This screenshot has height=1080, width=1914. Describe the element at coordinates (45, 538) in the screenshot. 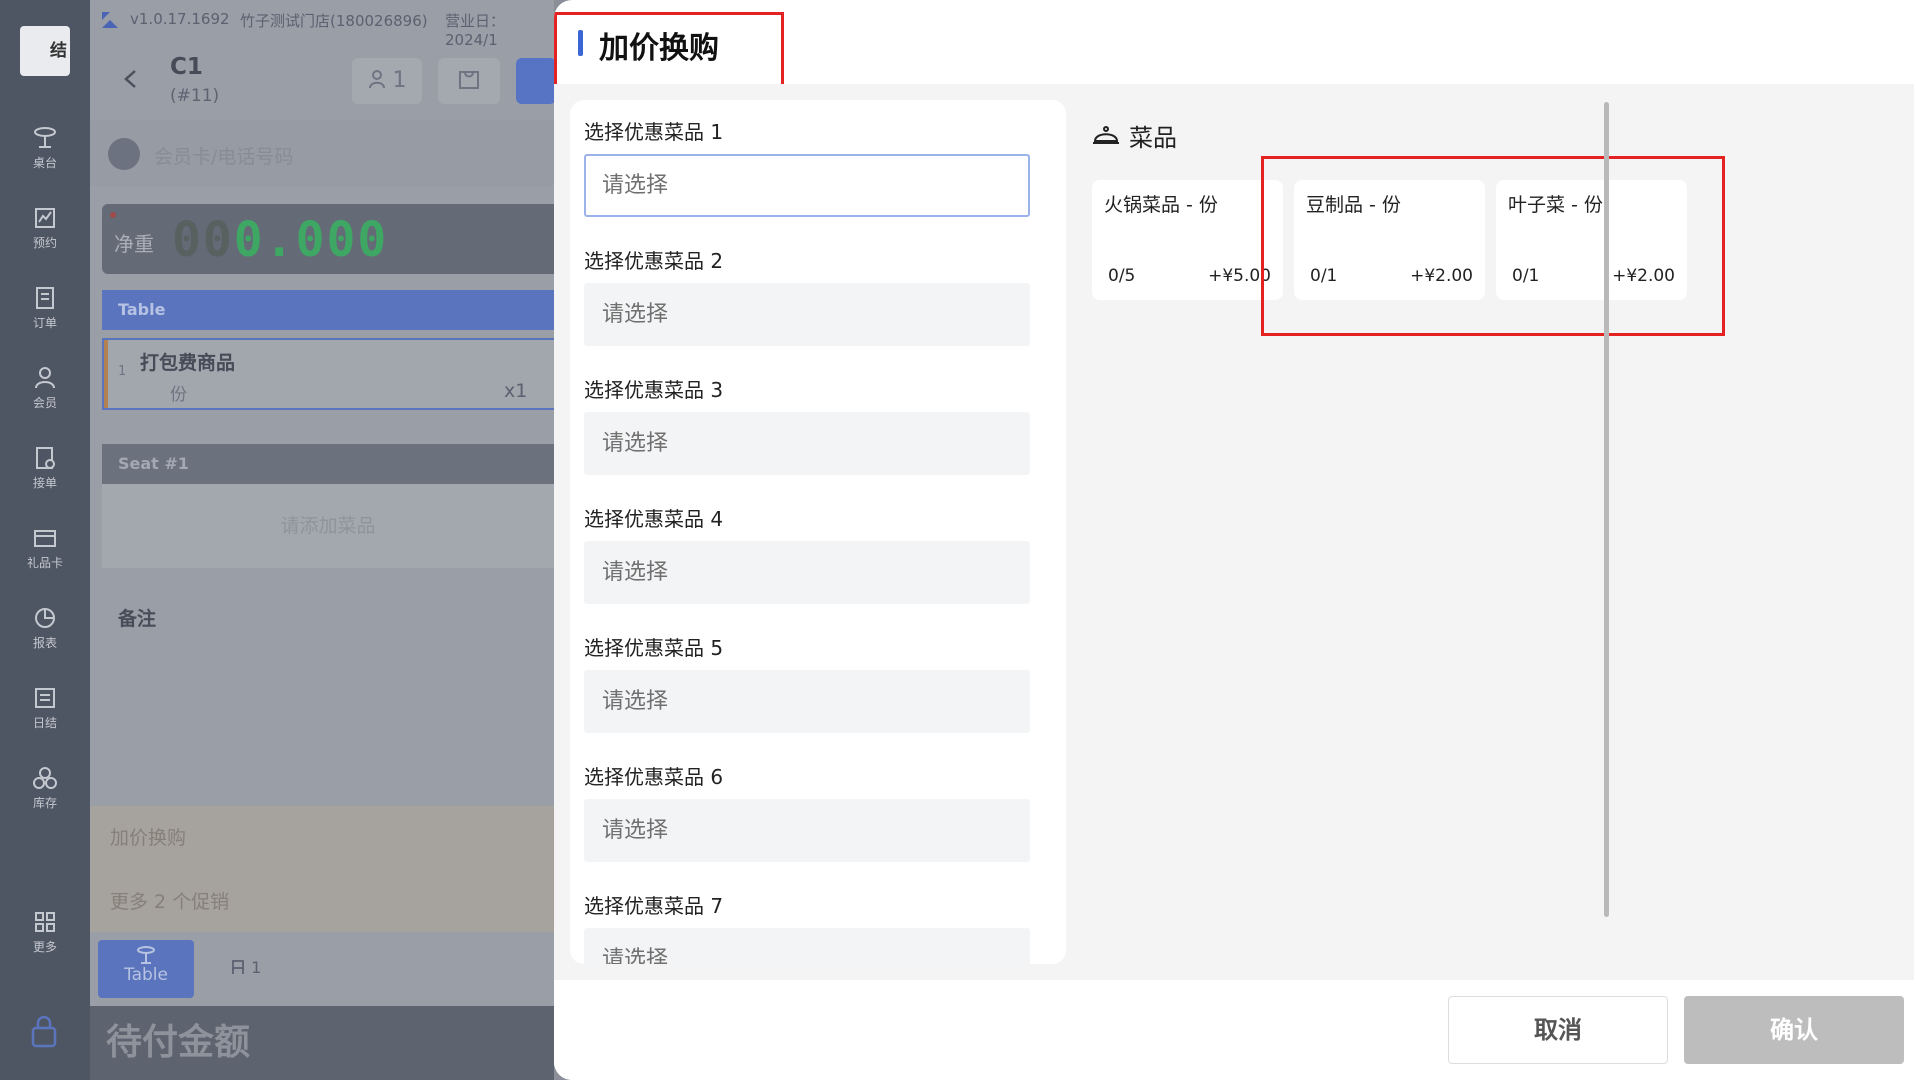

I see `gift-card-icon` at that location.